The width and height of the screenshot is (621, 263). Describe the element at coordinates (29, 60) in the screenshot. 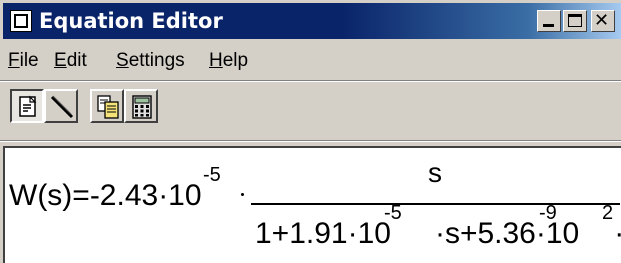

I see `menu-file-label: ile` at that location.